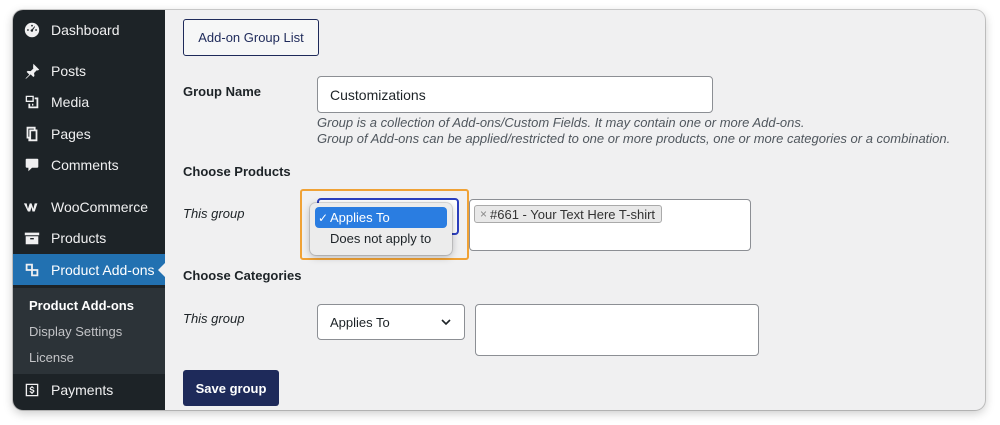  What do you see at coordinates (242, 275) in the screenshot?
I see `choose-categories-label: Choose Categories` at bounding box center [242, 275].